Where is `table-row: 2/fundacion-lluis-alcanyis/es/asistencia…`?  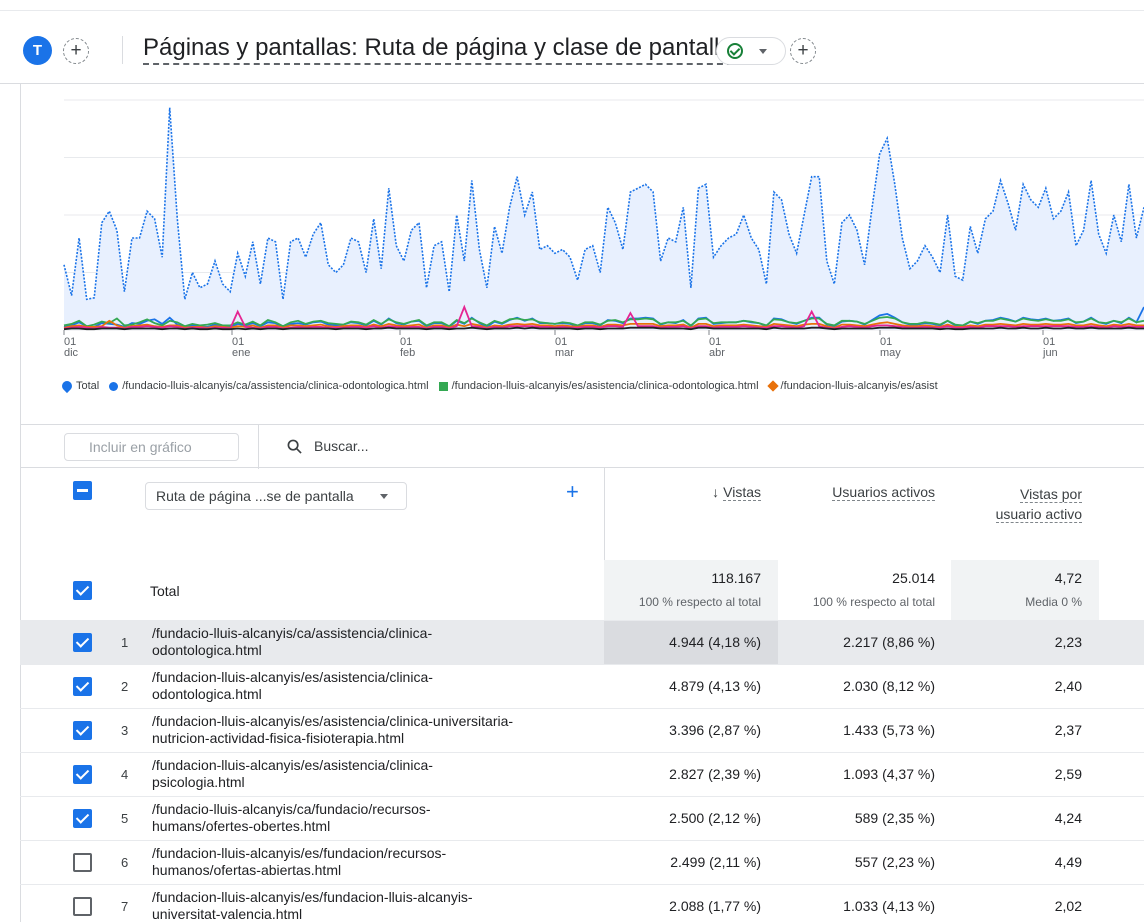 table-row: 2/fundacion-lluis-alcanyis/es/asistencia… is located at coordinates (582, 686).